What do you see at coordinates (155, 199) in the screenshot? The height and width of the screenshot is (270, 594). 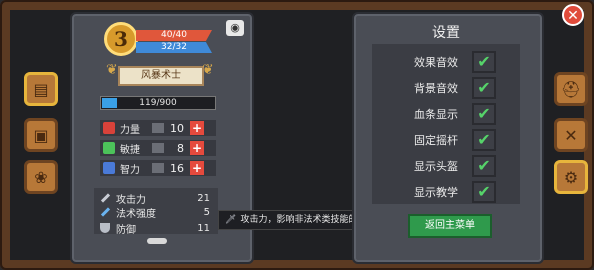 I see `stat-row-attack: 攻击力 21` at bounding box center [155, 199].